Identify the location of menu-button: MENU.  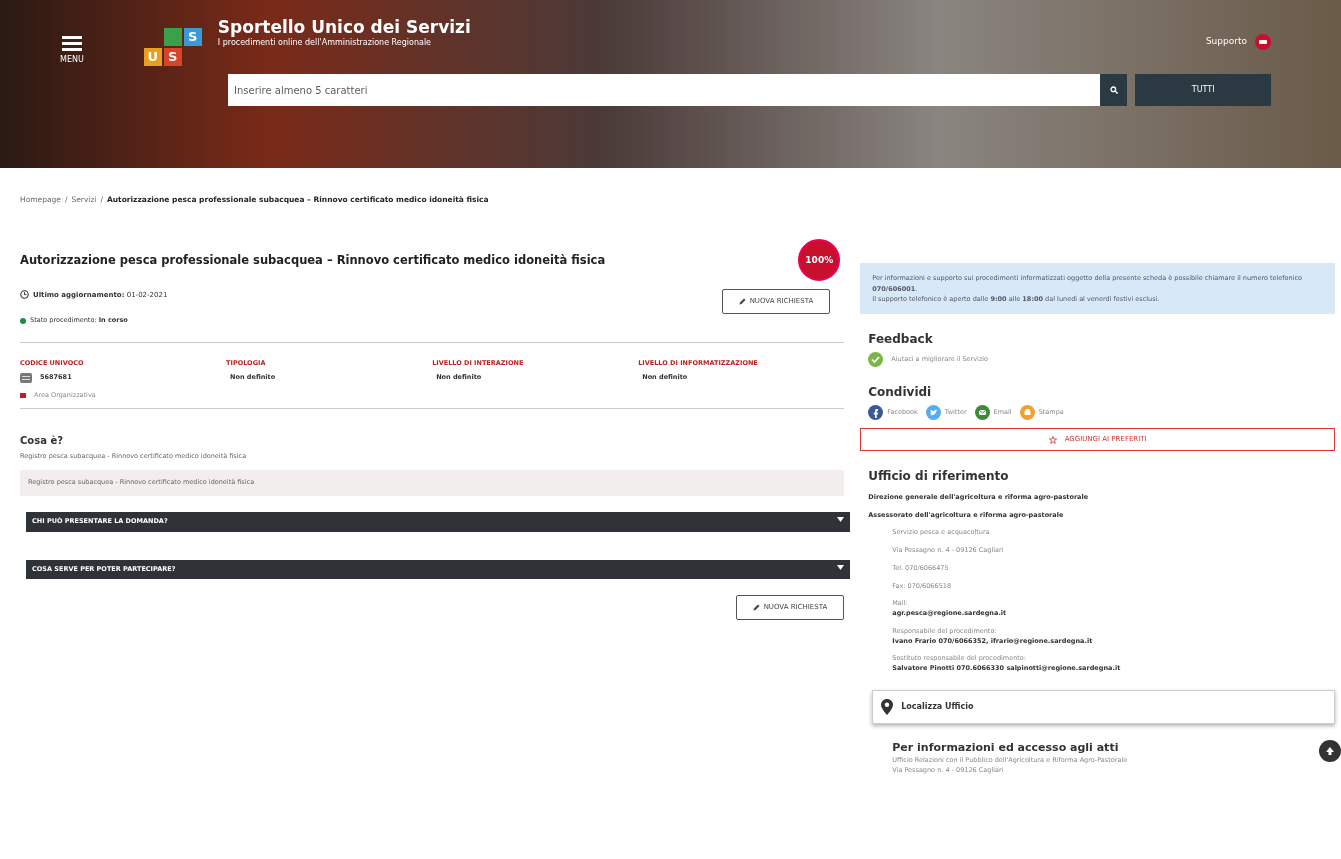
(72, 51).